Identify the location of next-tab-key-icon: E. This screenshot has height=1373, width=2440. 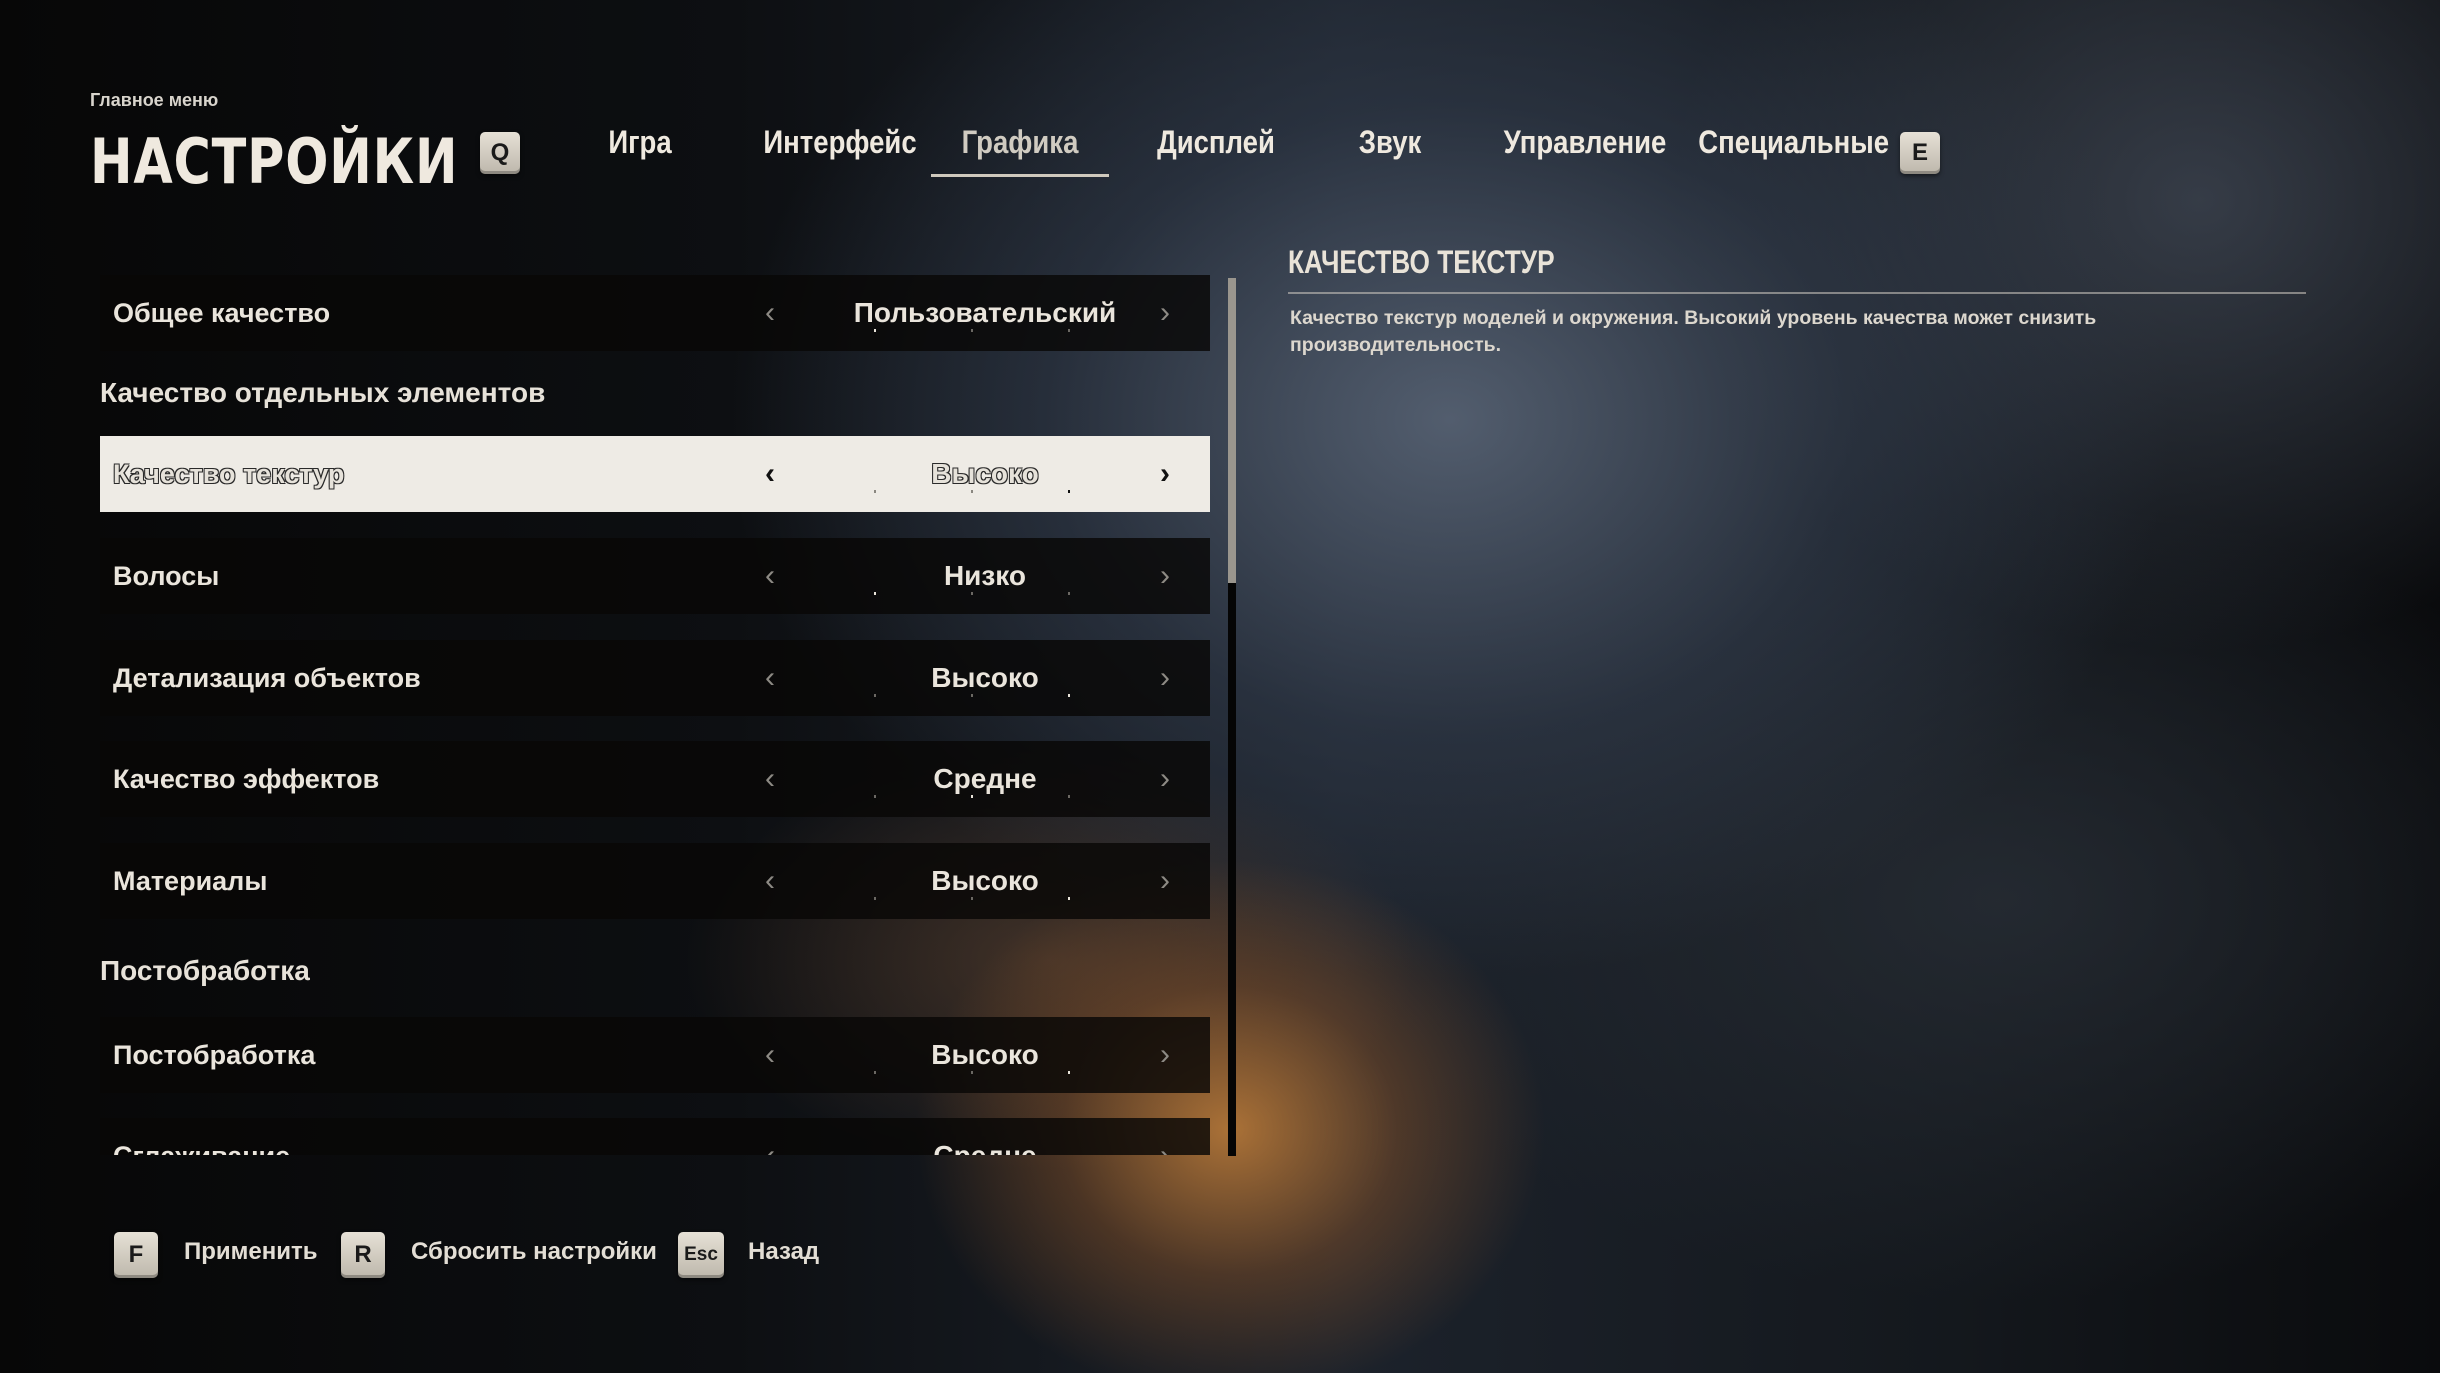
(1920, 153).